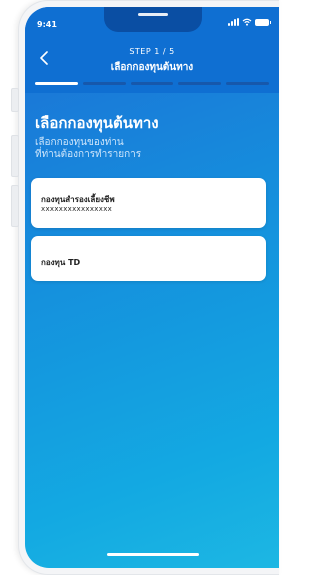  What do you see at coordinates (77, 209) in the screenshot?
I see `fund-account-number: xxxxxxxxxxxxxxxx` at bounding box center [77, 209].